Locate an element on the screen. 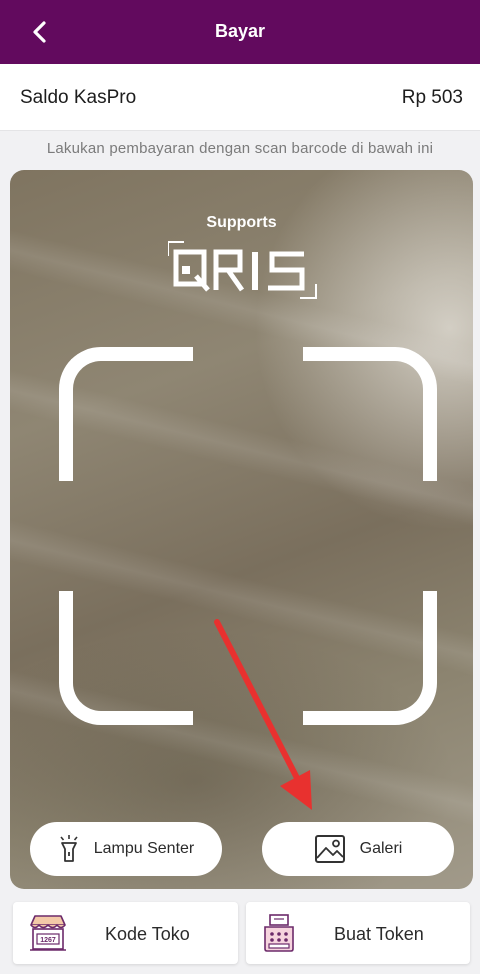 The height and width of the screenshot is (974, 480). page-title: Bayar is located at coordinates (240, 31).